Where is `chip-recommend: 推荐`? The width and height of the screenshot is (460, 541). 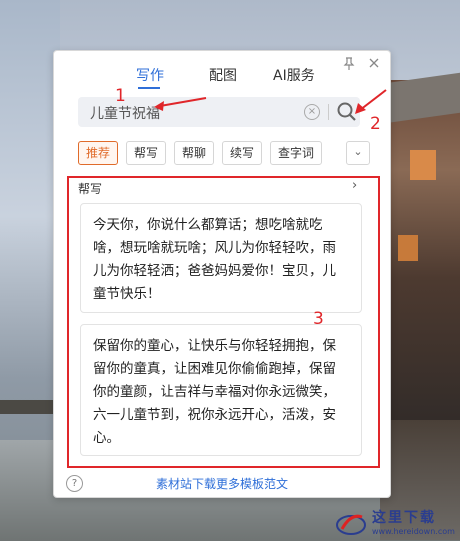 chip-recommend: 推荐 is located at coordinates (98, 153).